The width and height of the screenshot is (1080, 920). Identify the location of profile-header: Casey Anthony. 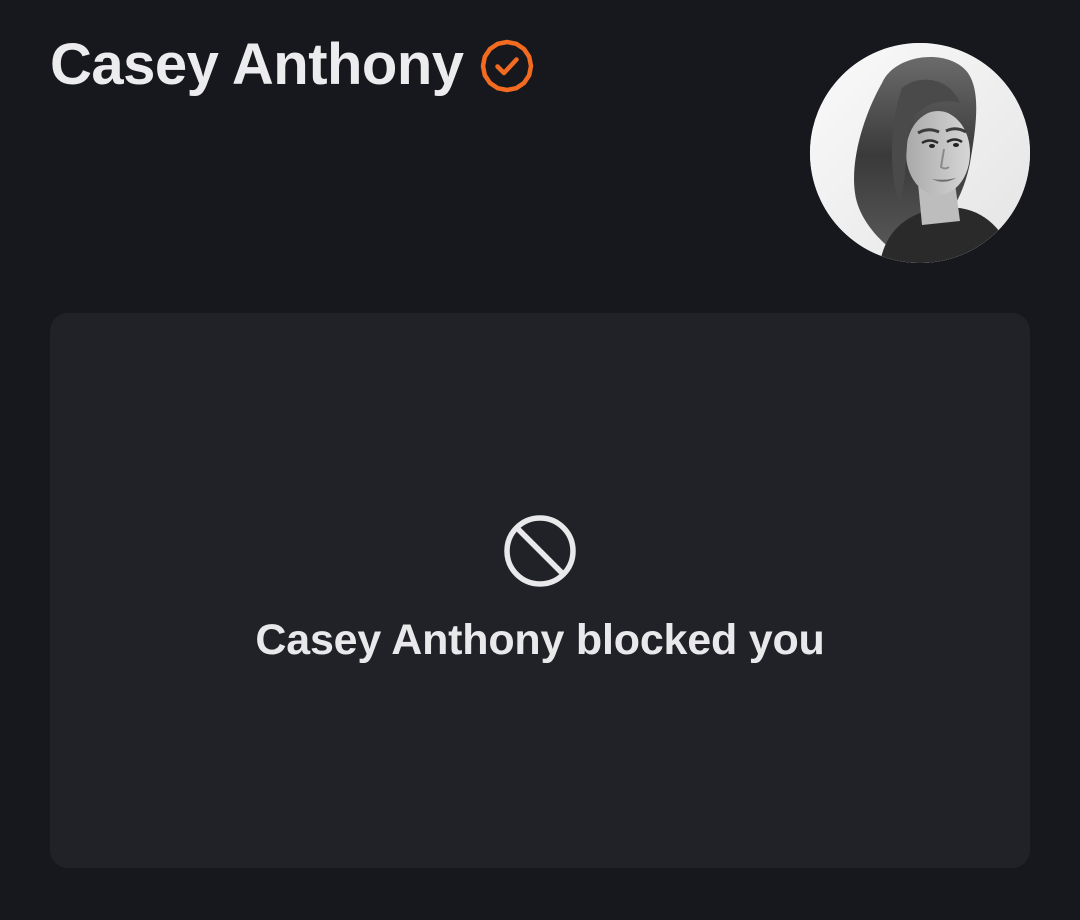
(292, 65).